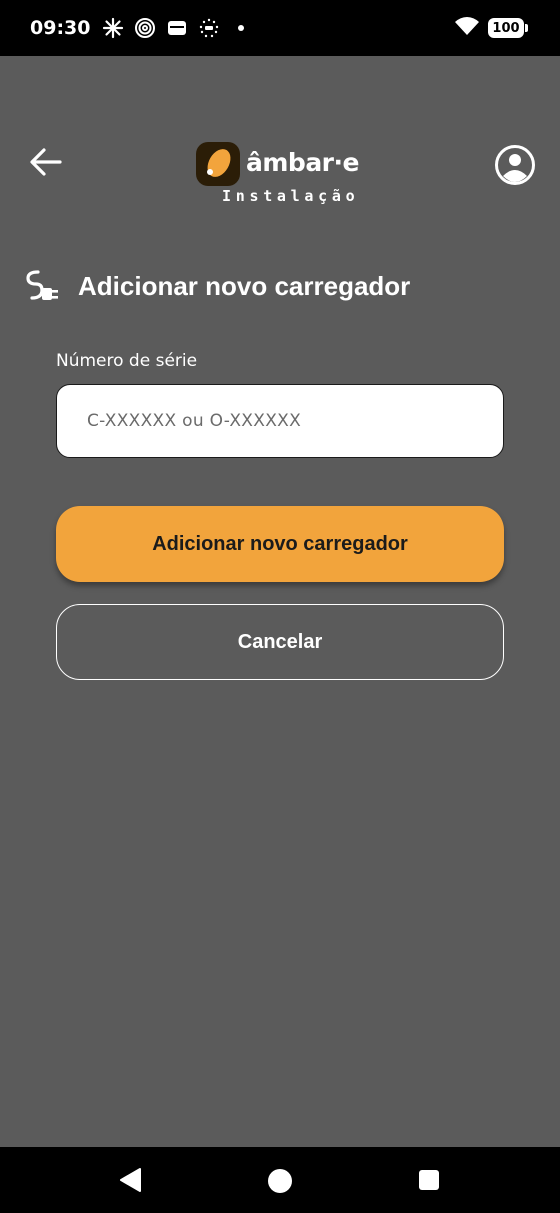 The width and height of the screenshot is (560, 1213). I want to click on amber-drop-icon, so click(218, 164).